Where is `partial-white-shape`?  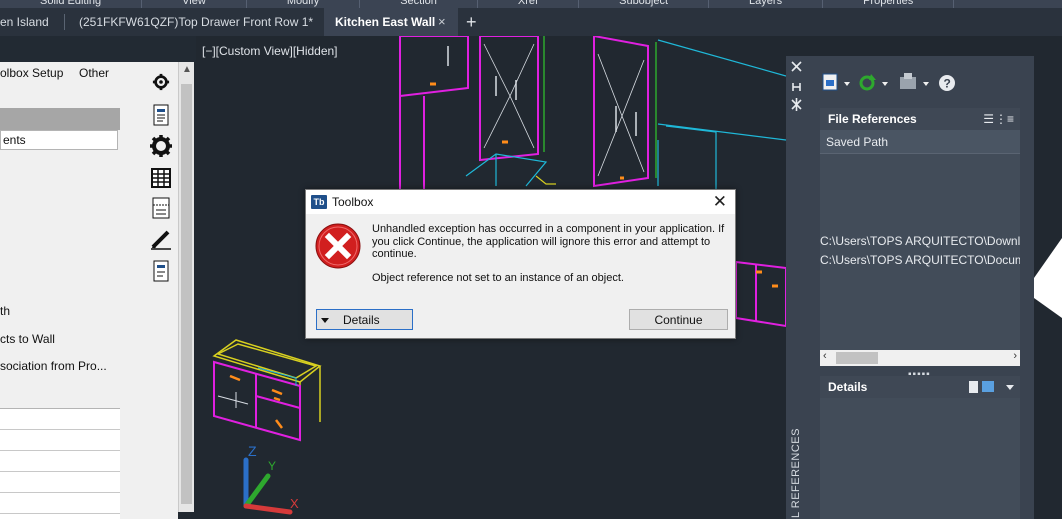
partial-white-shape is located at coordinates (1048, 278).